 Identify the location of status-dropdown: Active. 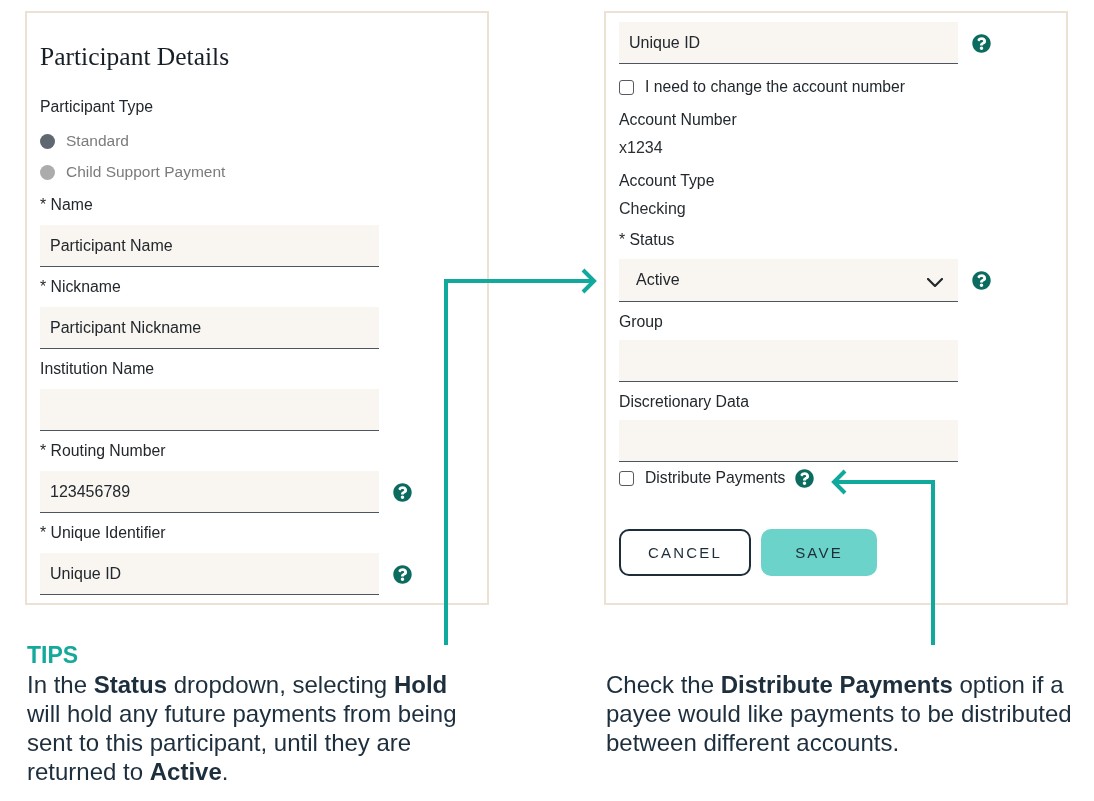
(788, 280).